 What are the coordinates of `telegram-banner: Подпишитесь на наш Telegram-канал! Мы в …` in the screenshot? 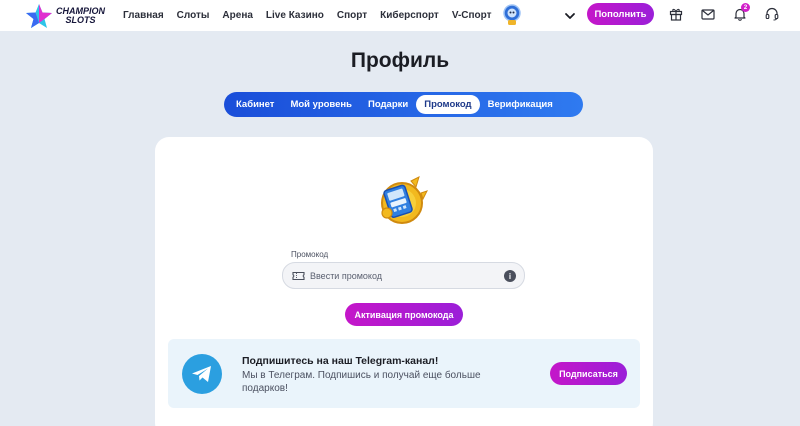 It's located at (404, 373).